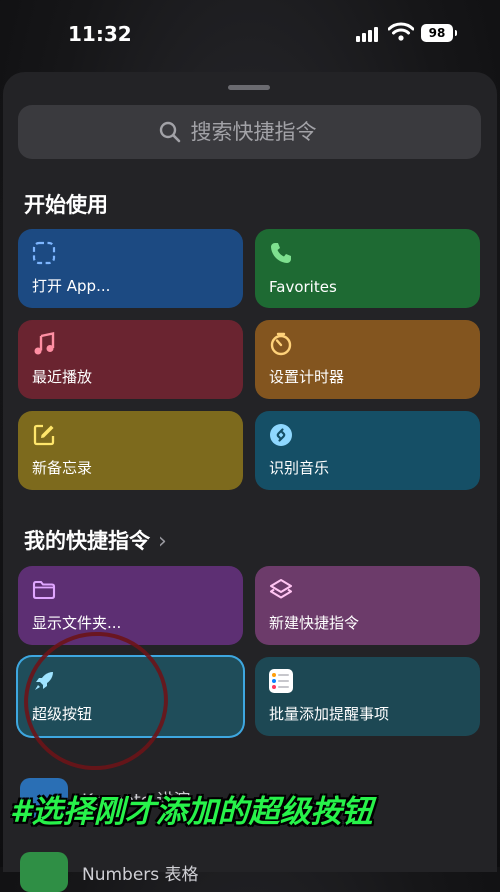  Describe the element at coordinates (281, 435) in the screenshot. I see `shazam-icon` at that location.